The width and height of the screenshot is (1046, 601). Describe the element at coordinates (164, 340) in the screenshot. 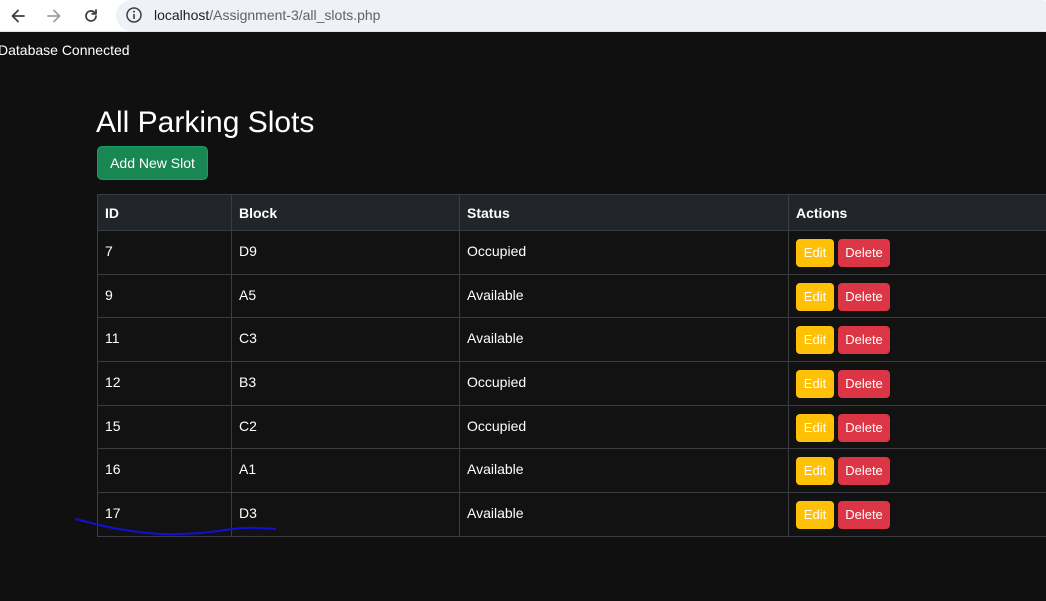

I see `slot-id: 11` at that location.